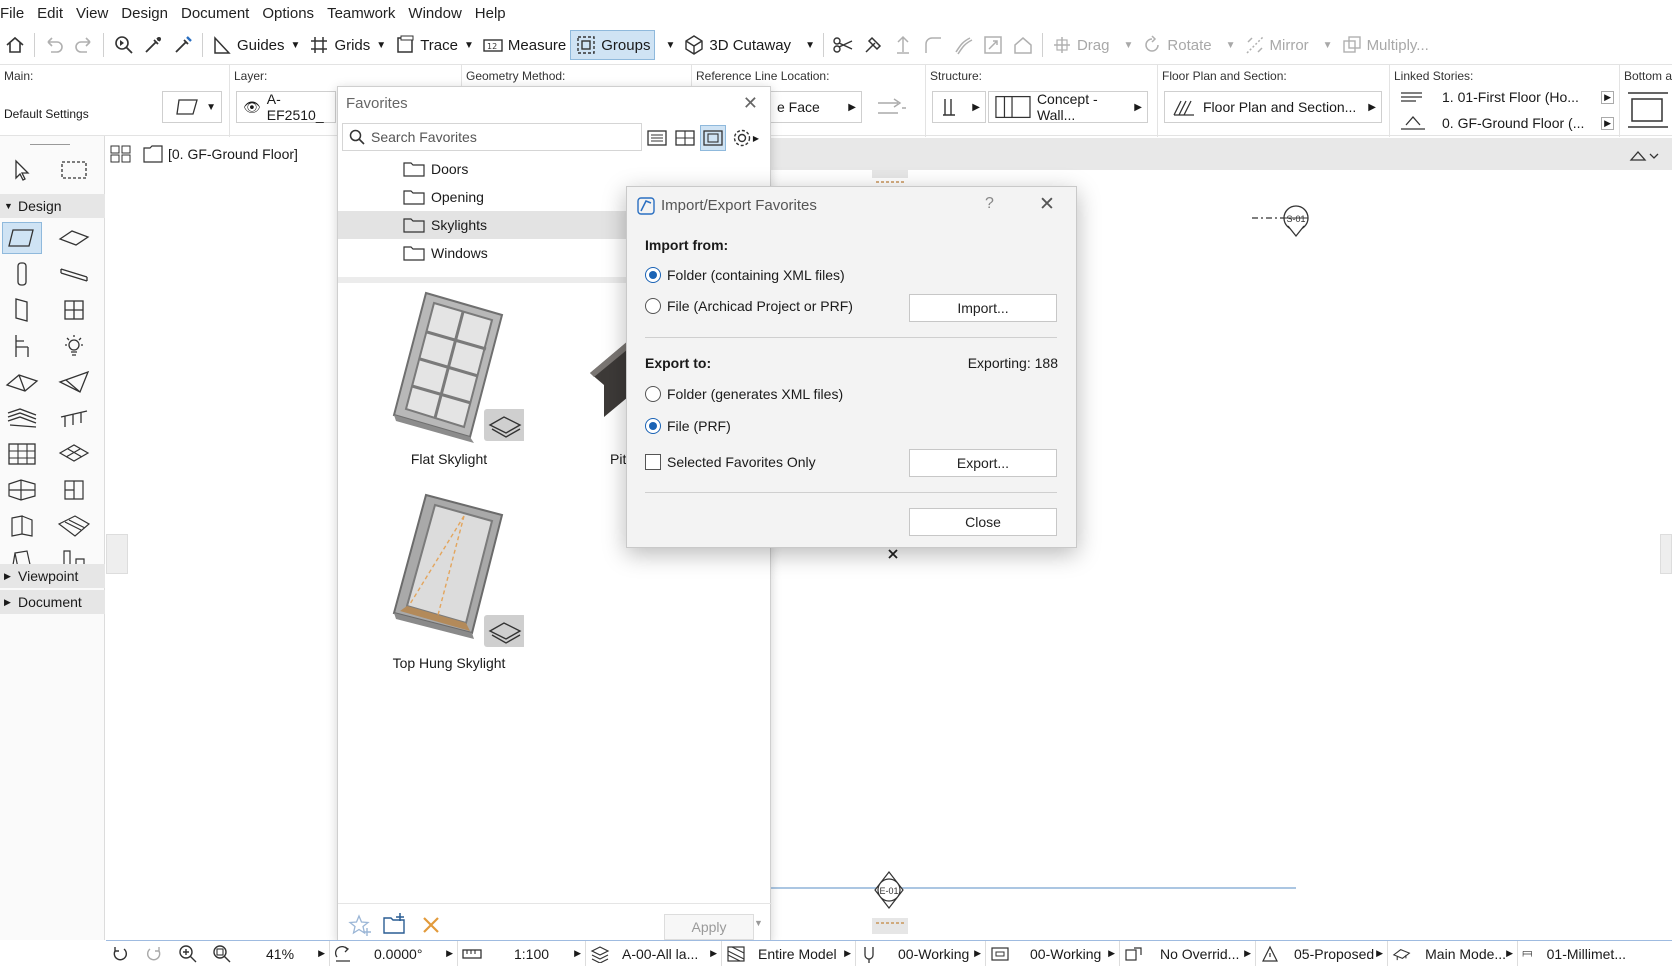 This screenshot has width=1672, height=966. I want to click on scale-field: 1:100 ▶, so click(522, 953).